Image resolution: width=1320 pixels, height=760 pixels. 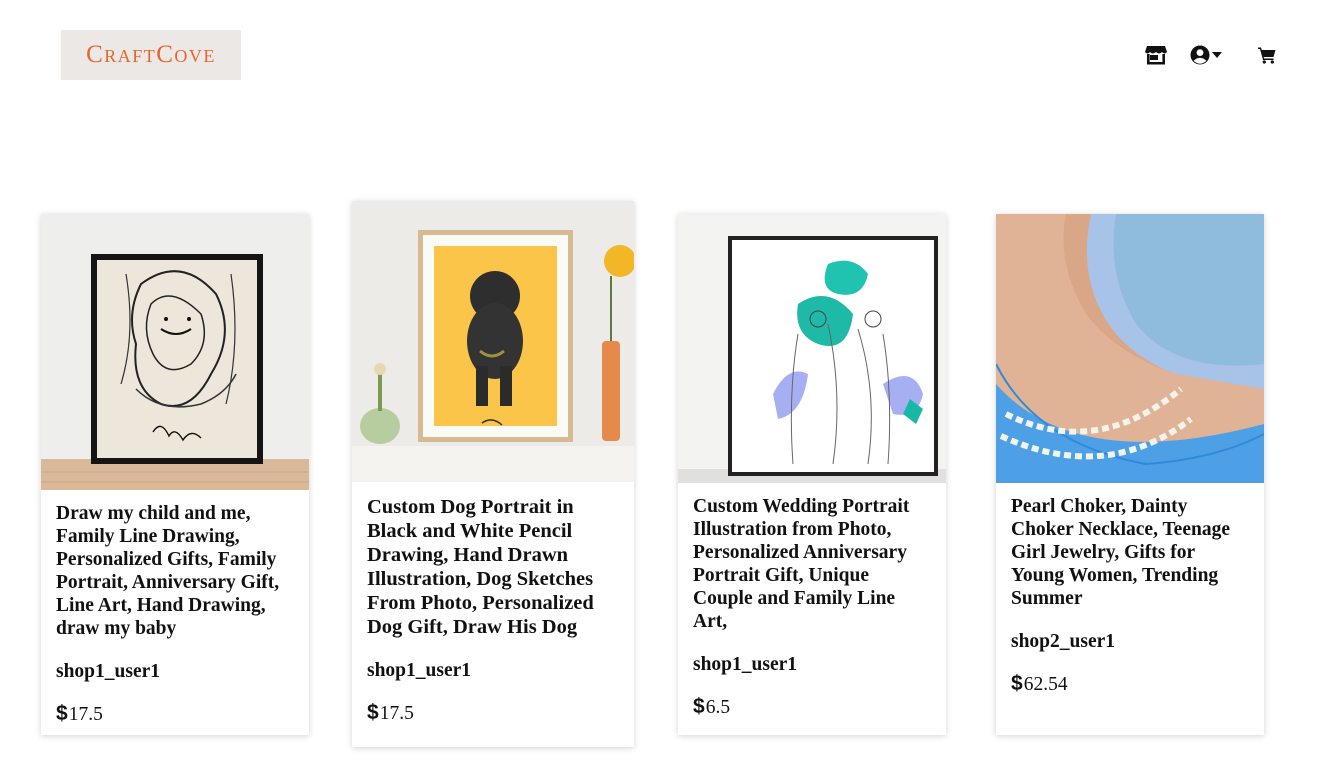 What do you see at coordinates (812, 707) in the screenshot?
I see `product-price: $ 6.5` at bounding box center [812, 707].